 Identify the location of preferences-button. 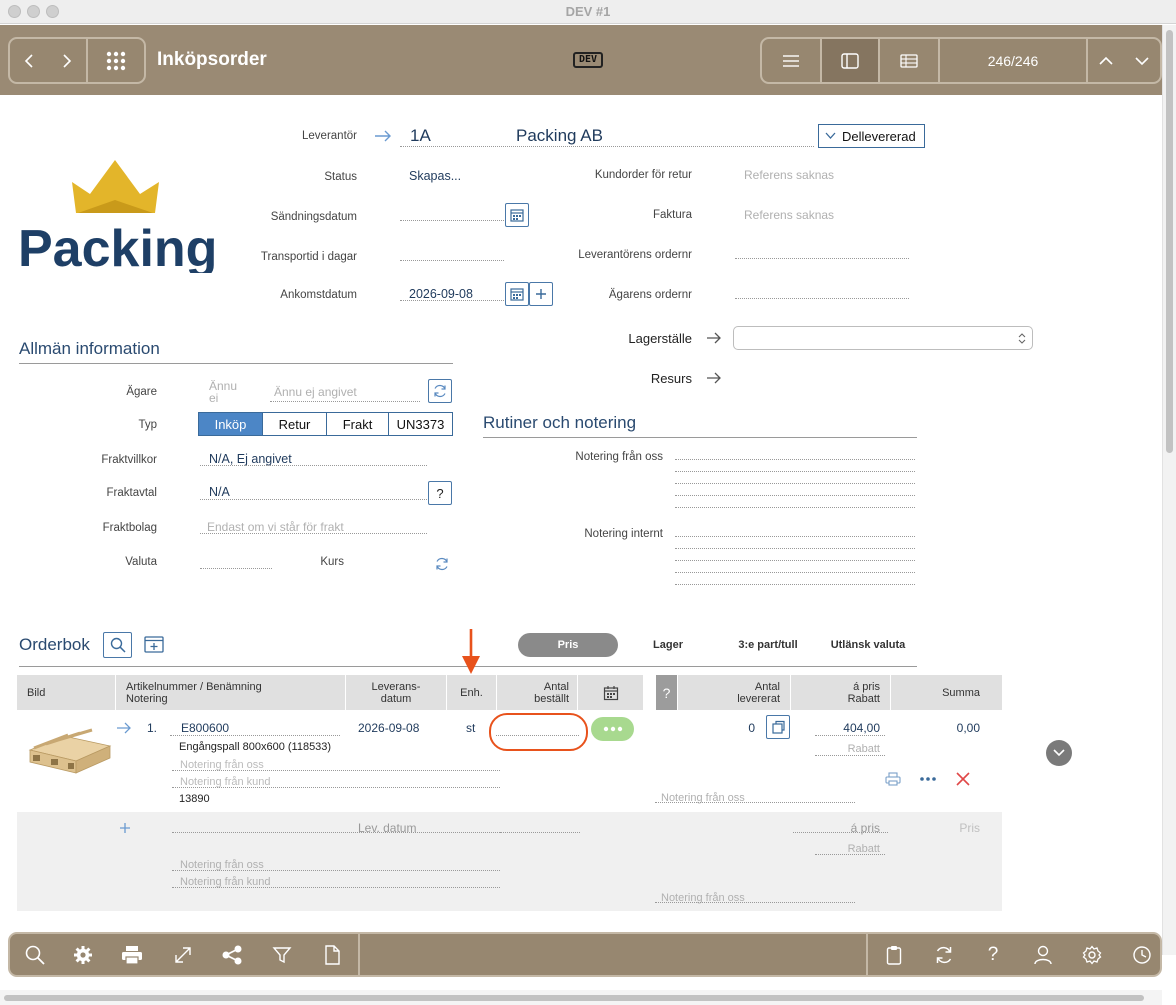
(1092, 954).